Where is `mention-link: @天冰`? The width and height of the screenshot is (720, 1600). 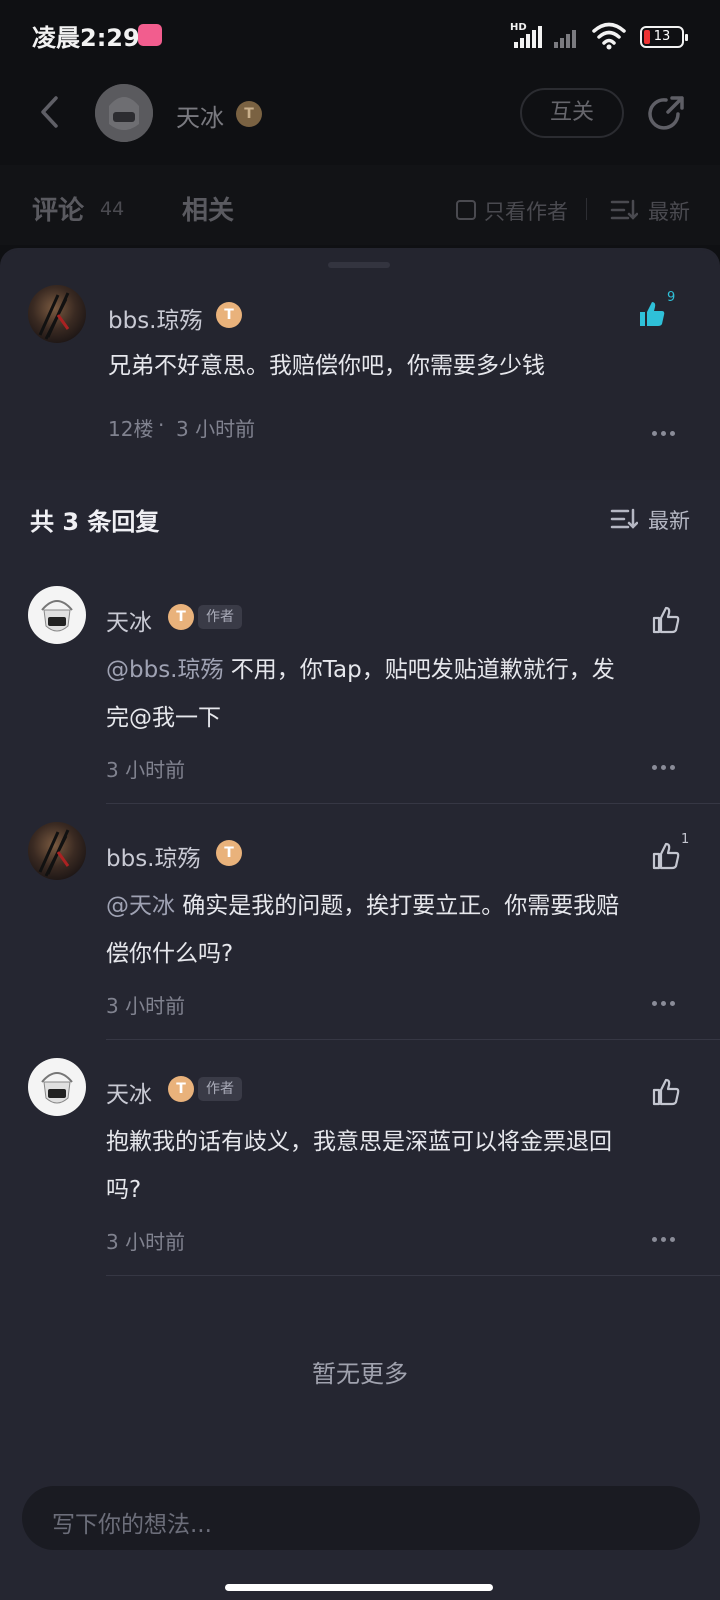
mention-link: @天冰 is located at coordinates (140, 906).